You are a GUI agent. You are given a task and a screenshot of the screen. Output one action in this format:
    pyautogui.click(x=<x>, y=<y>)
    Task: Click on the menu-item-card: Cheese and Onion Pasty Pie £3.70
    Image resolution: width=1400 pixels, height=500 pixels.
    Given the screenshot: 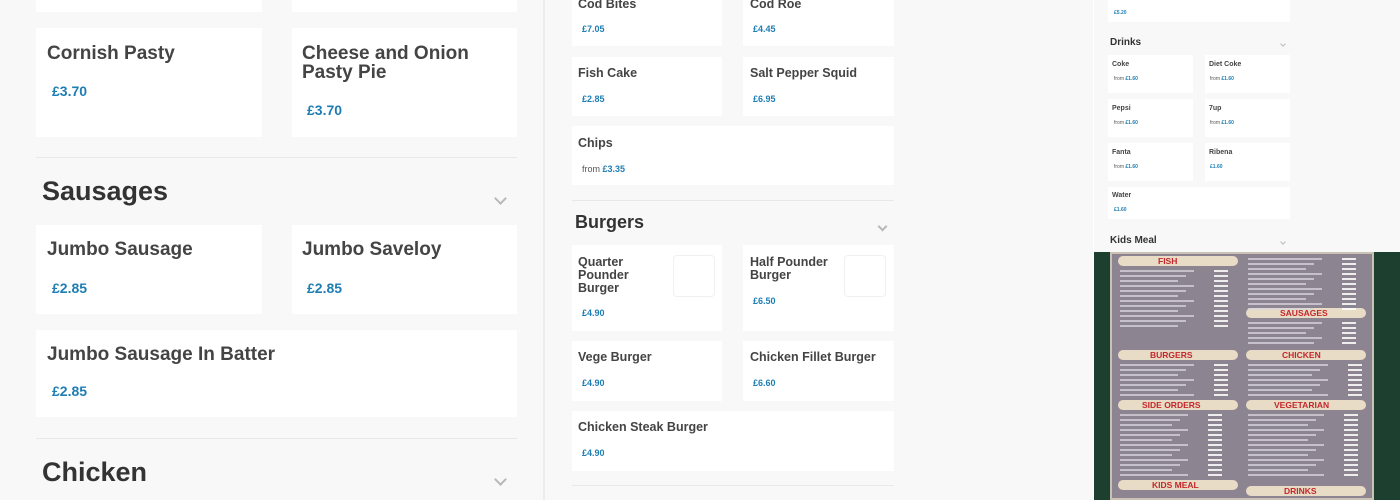 What is the action you would take?
    pyautogui.click(x=404, y=82)
    